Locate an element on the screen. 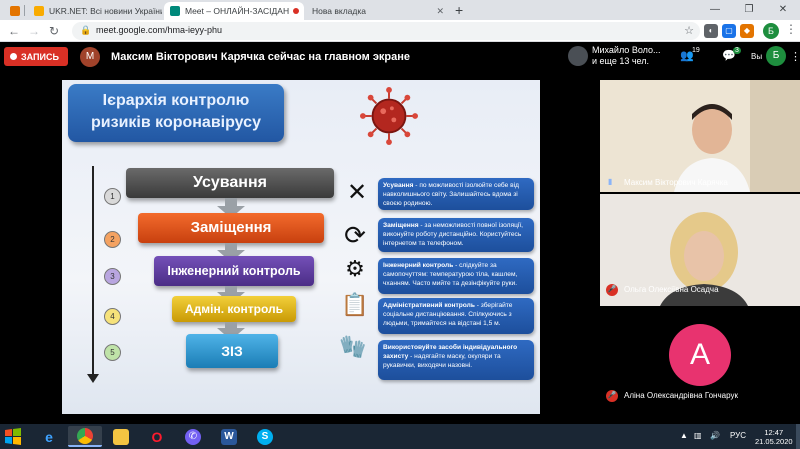 The image size is (800, 449). pinned-participants: Михайло Воло... и еще 13 чел. is located at coordinates (626, 56).